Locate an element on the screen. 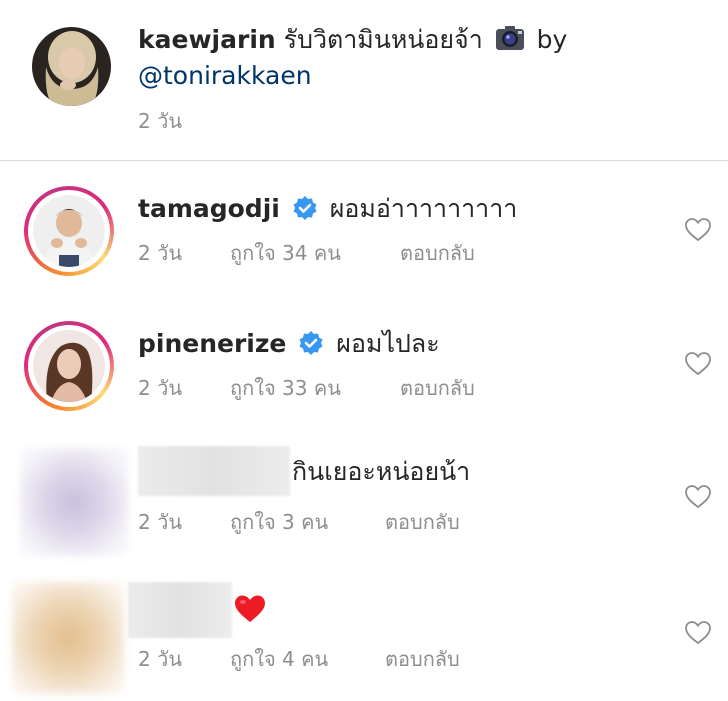  caption-avatar is located at coordinates (71, 66).